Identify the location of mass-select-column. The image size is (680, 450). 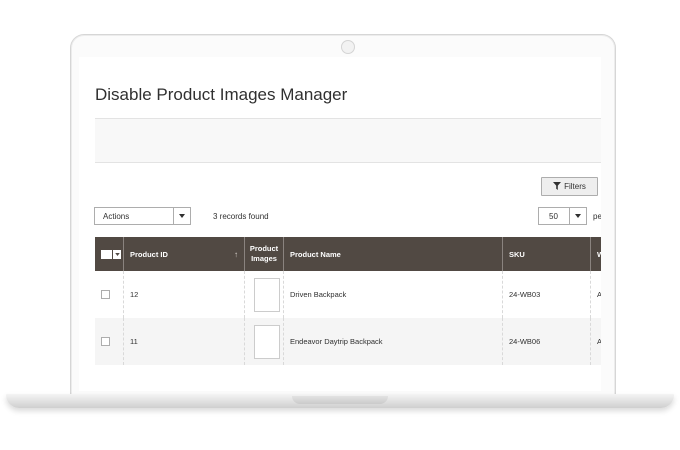
(109, 254).